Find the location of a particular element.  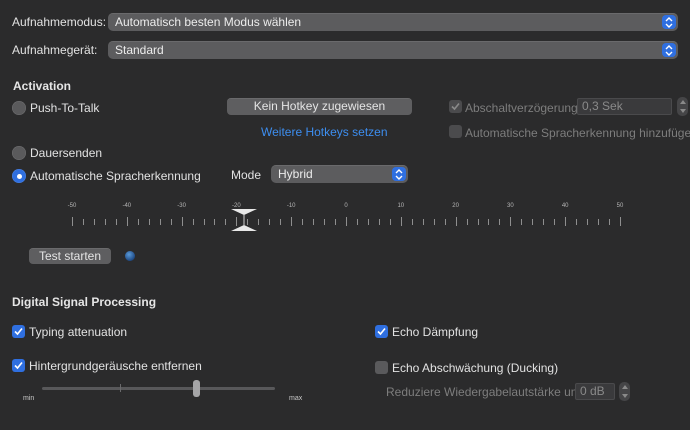

level-indicator-light is located at coordinates (130, 256).